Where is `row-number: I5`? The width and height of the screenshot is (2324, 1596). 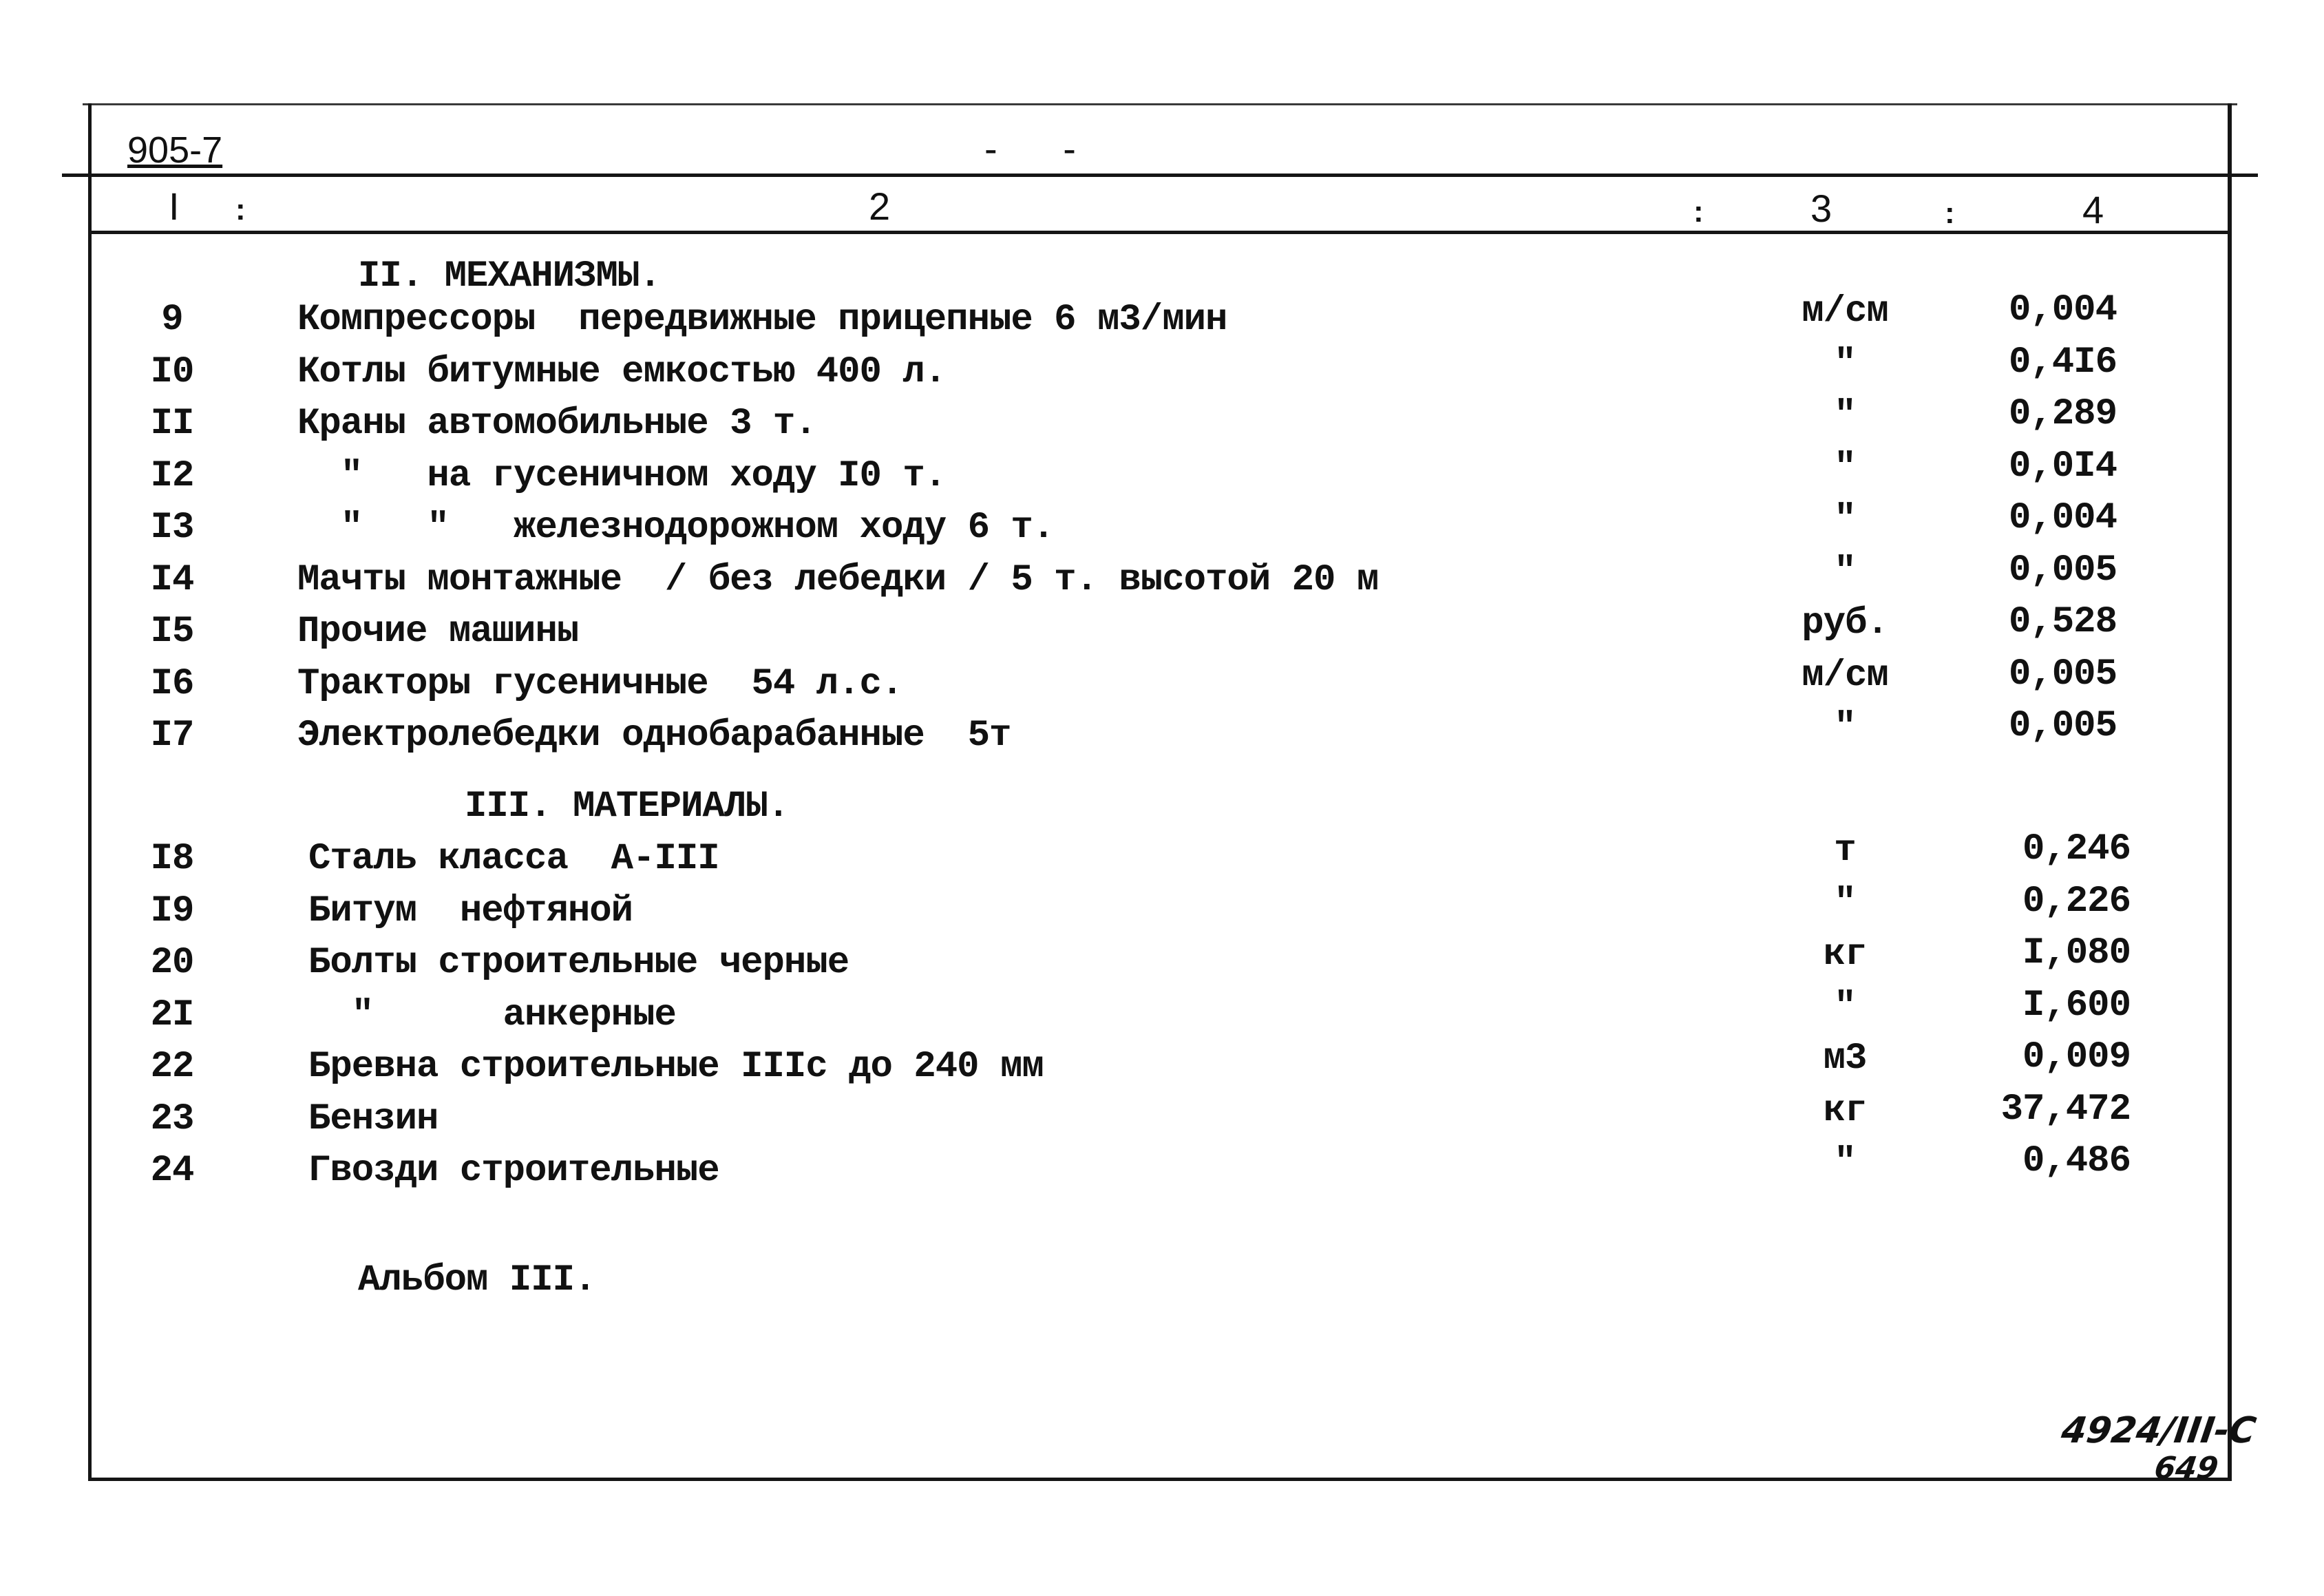
row-number: I5 is located at coordinates (173, 632).